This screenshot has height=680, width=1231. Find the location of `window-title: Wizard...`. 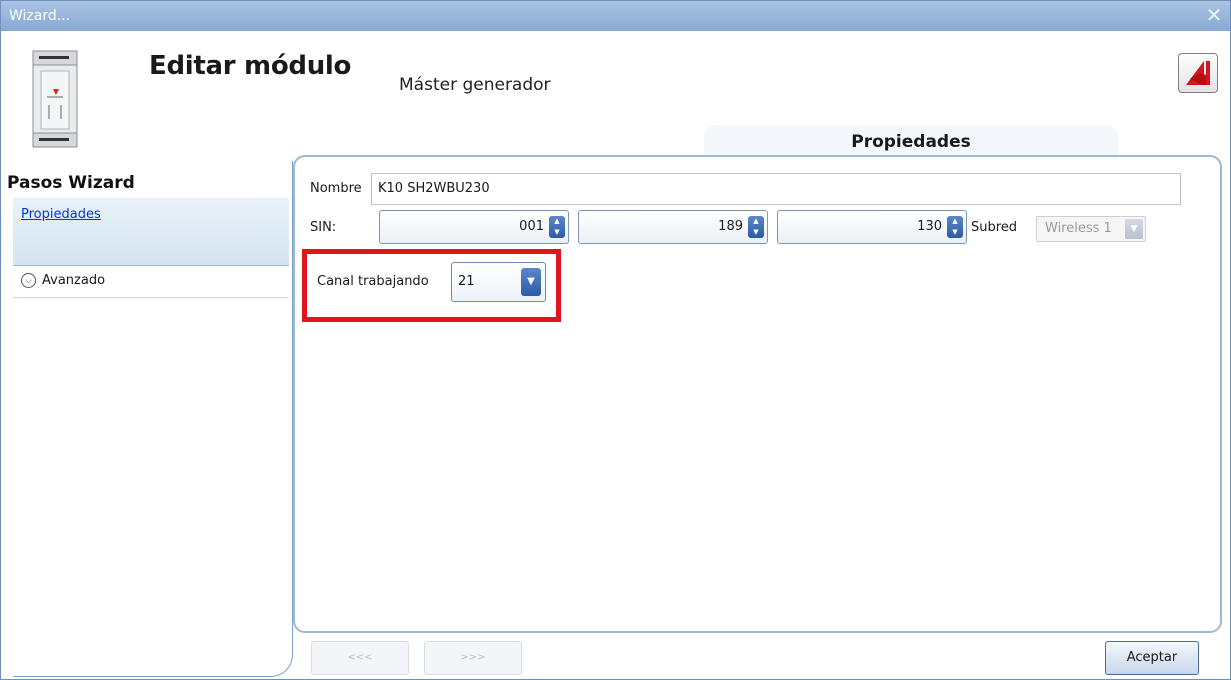

window-title: Wizard... is located at coordinates (40, 16).